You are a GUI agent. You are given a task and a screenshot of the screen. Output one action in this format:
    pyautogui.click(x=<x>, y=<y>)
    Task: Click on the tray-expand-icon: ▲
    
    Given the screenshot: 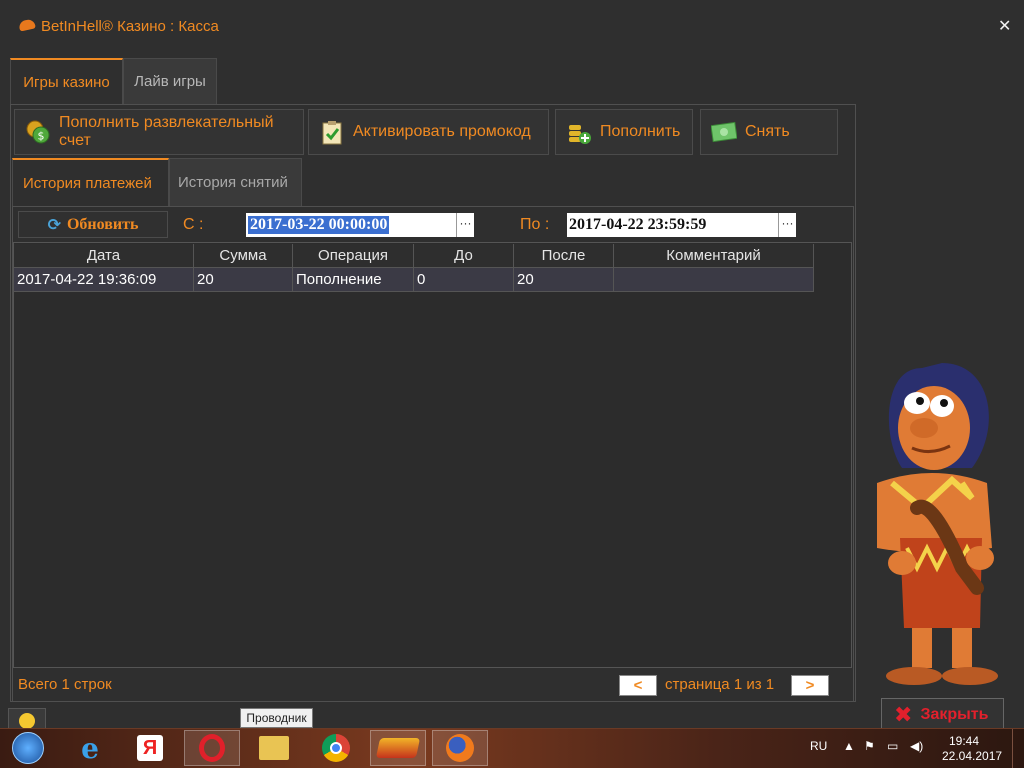 What is the action you would take?
    pyautogui.click(x=849, y=746)
    